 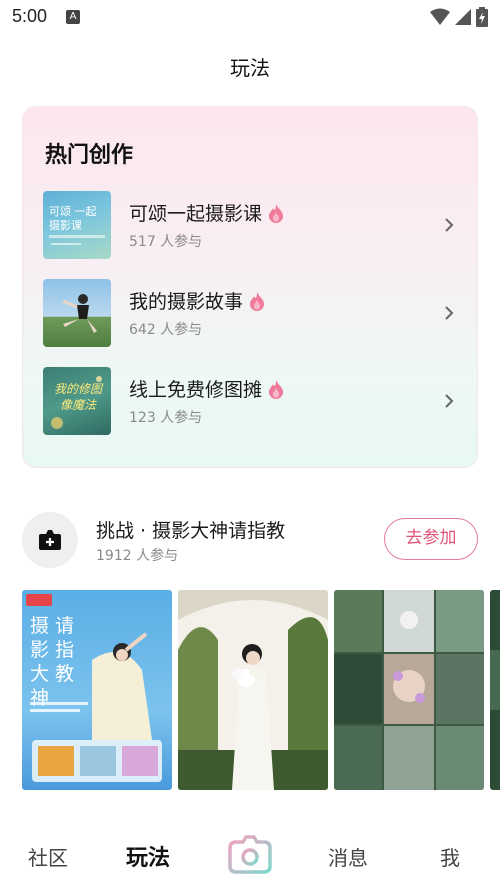 I want to click on hot-item-photo-story: 我的摄影故事 642 人参与, so click(x=251, y=314).